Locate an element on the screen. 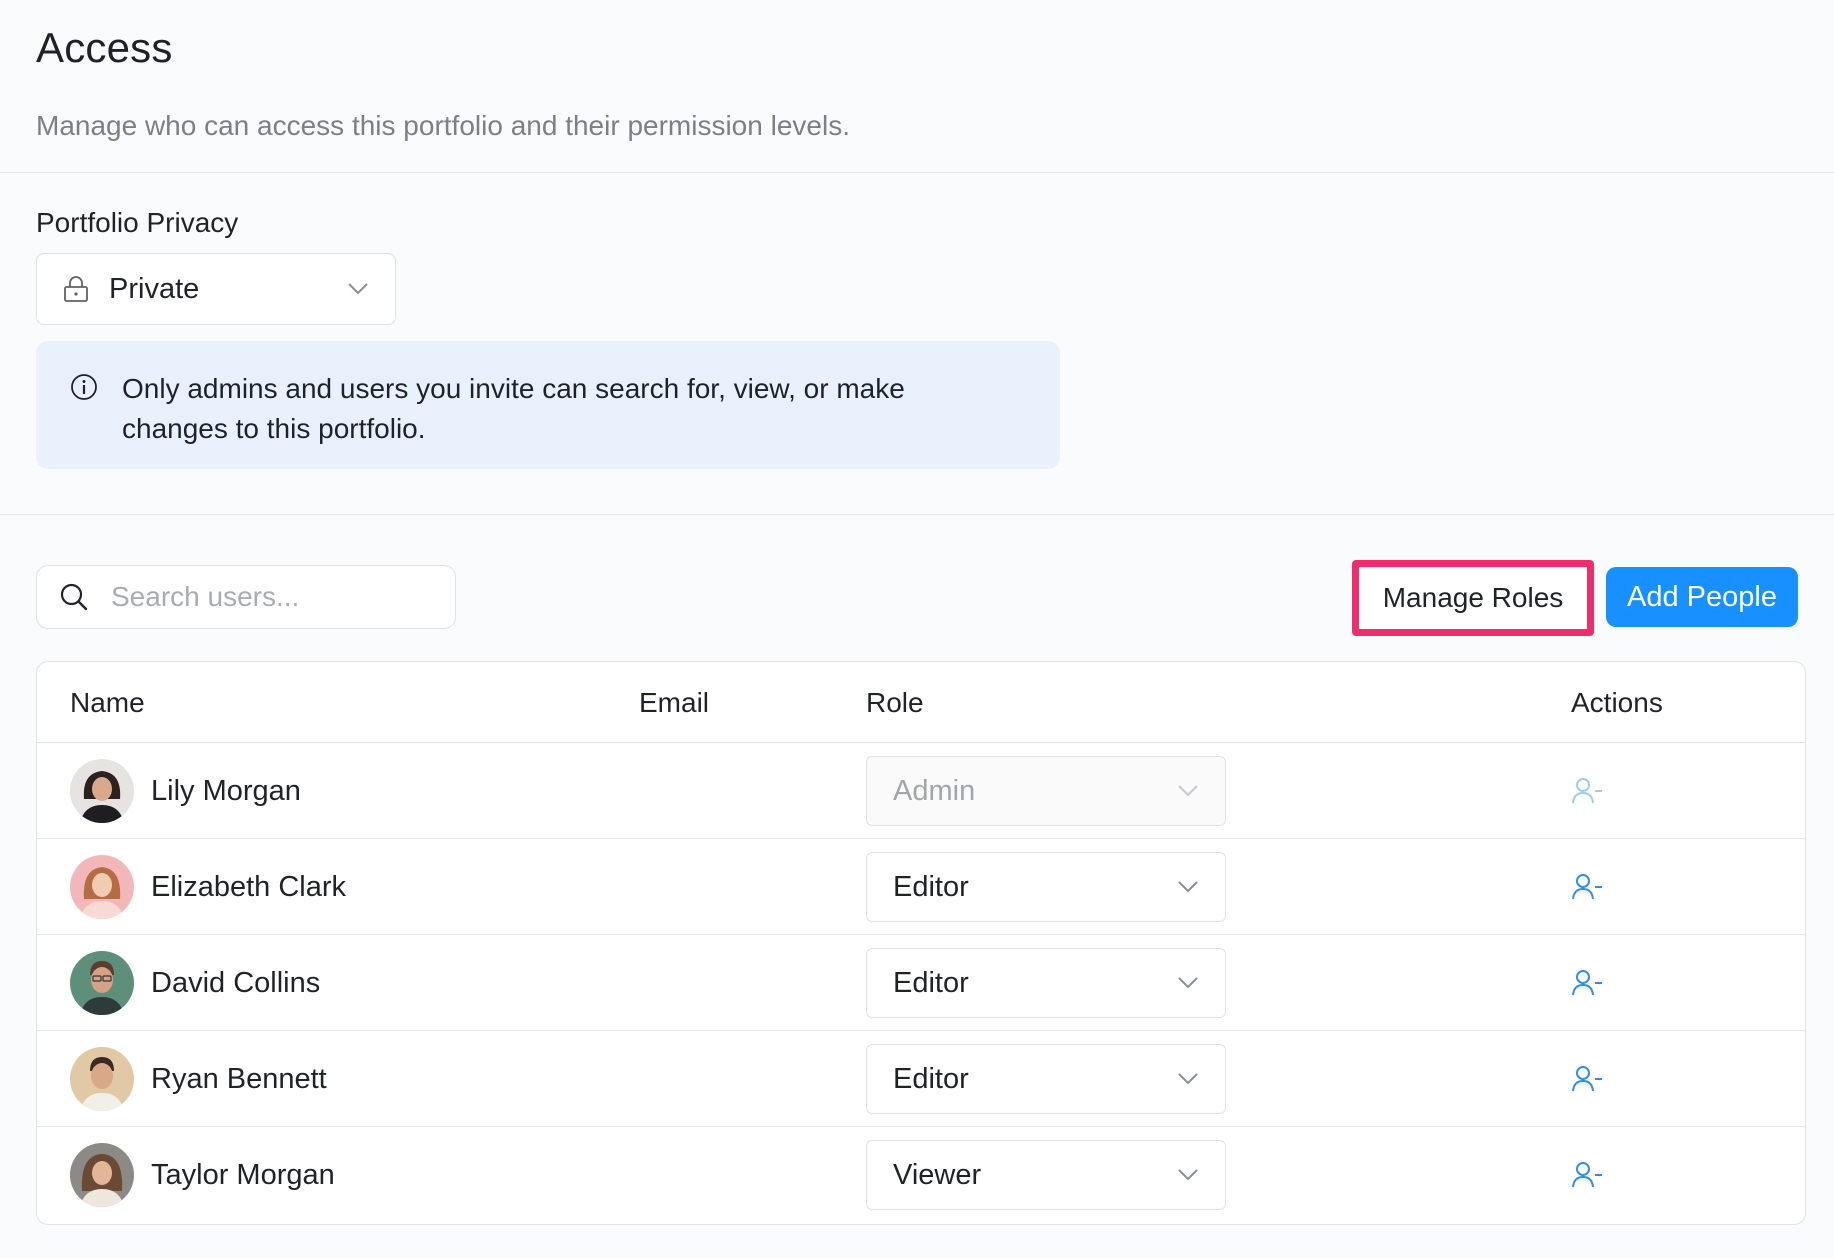 The width and height of the screenshot is (1834, 1258). add-people-button: Add People is located at coordinates (1702, 597).